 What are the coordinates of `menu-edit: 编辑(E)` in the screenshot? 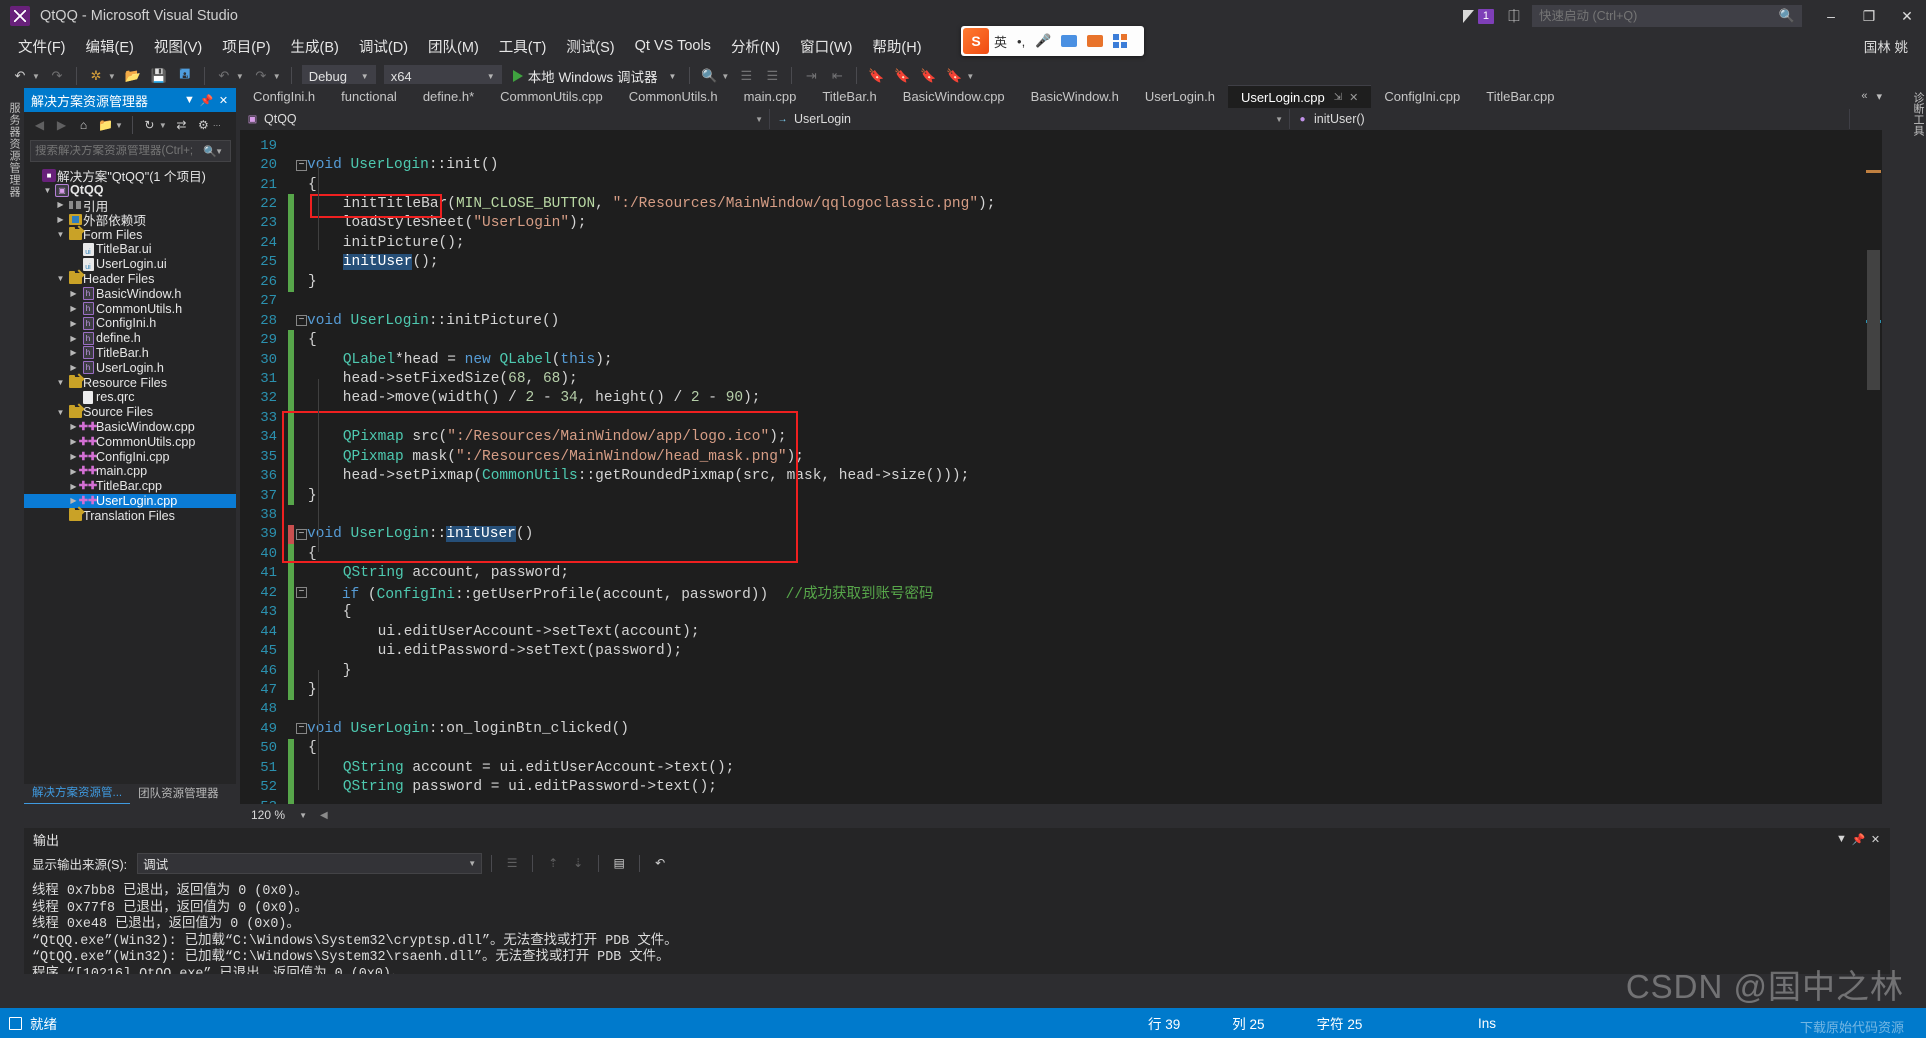 It's located at (110, 46).